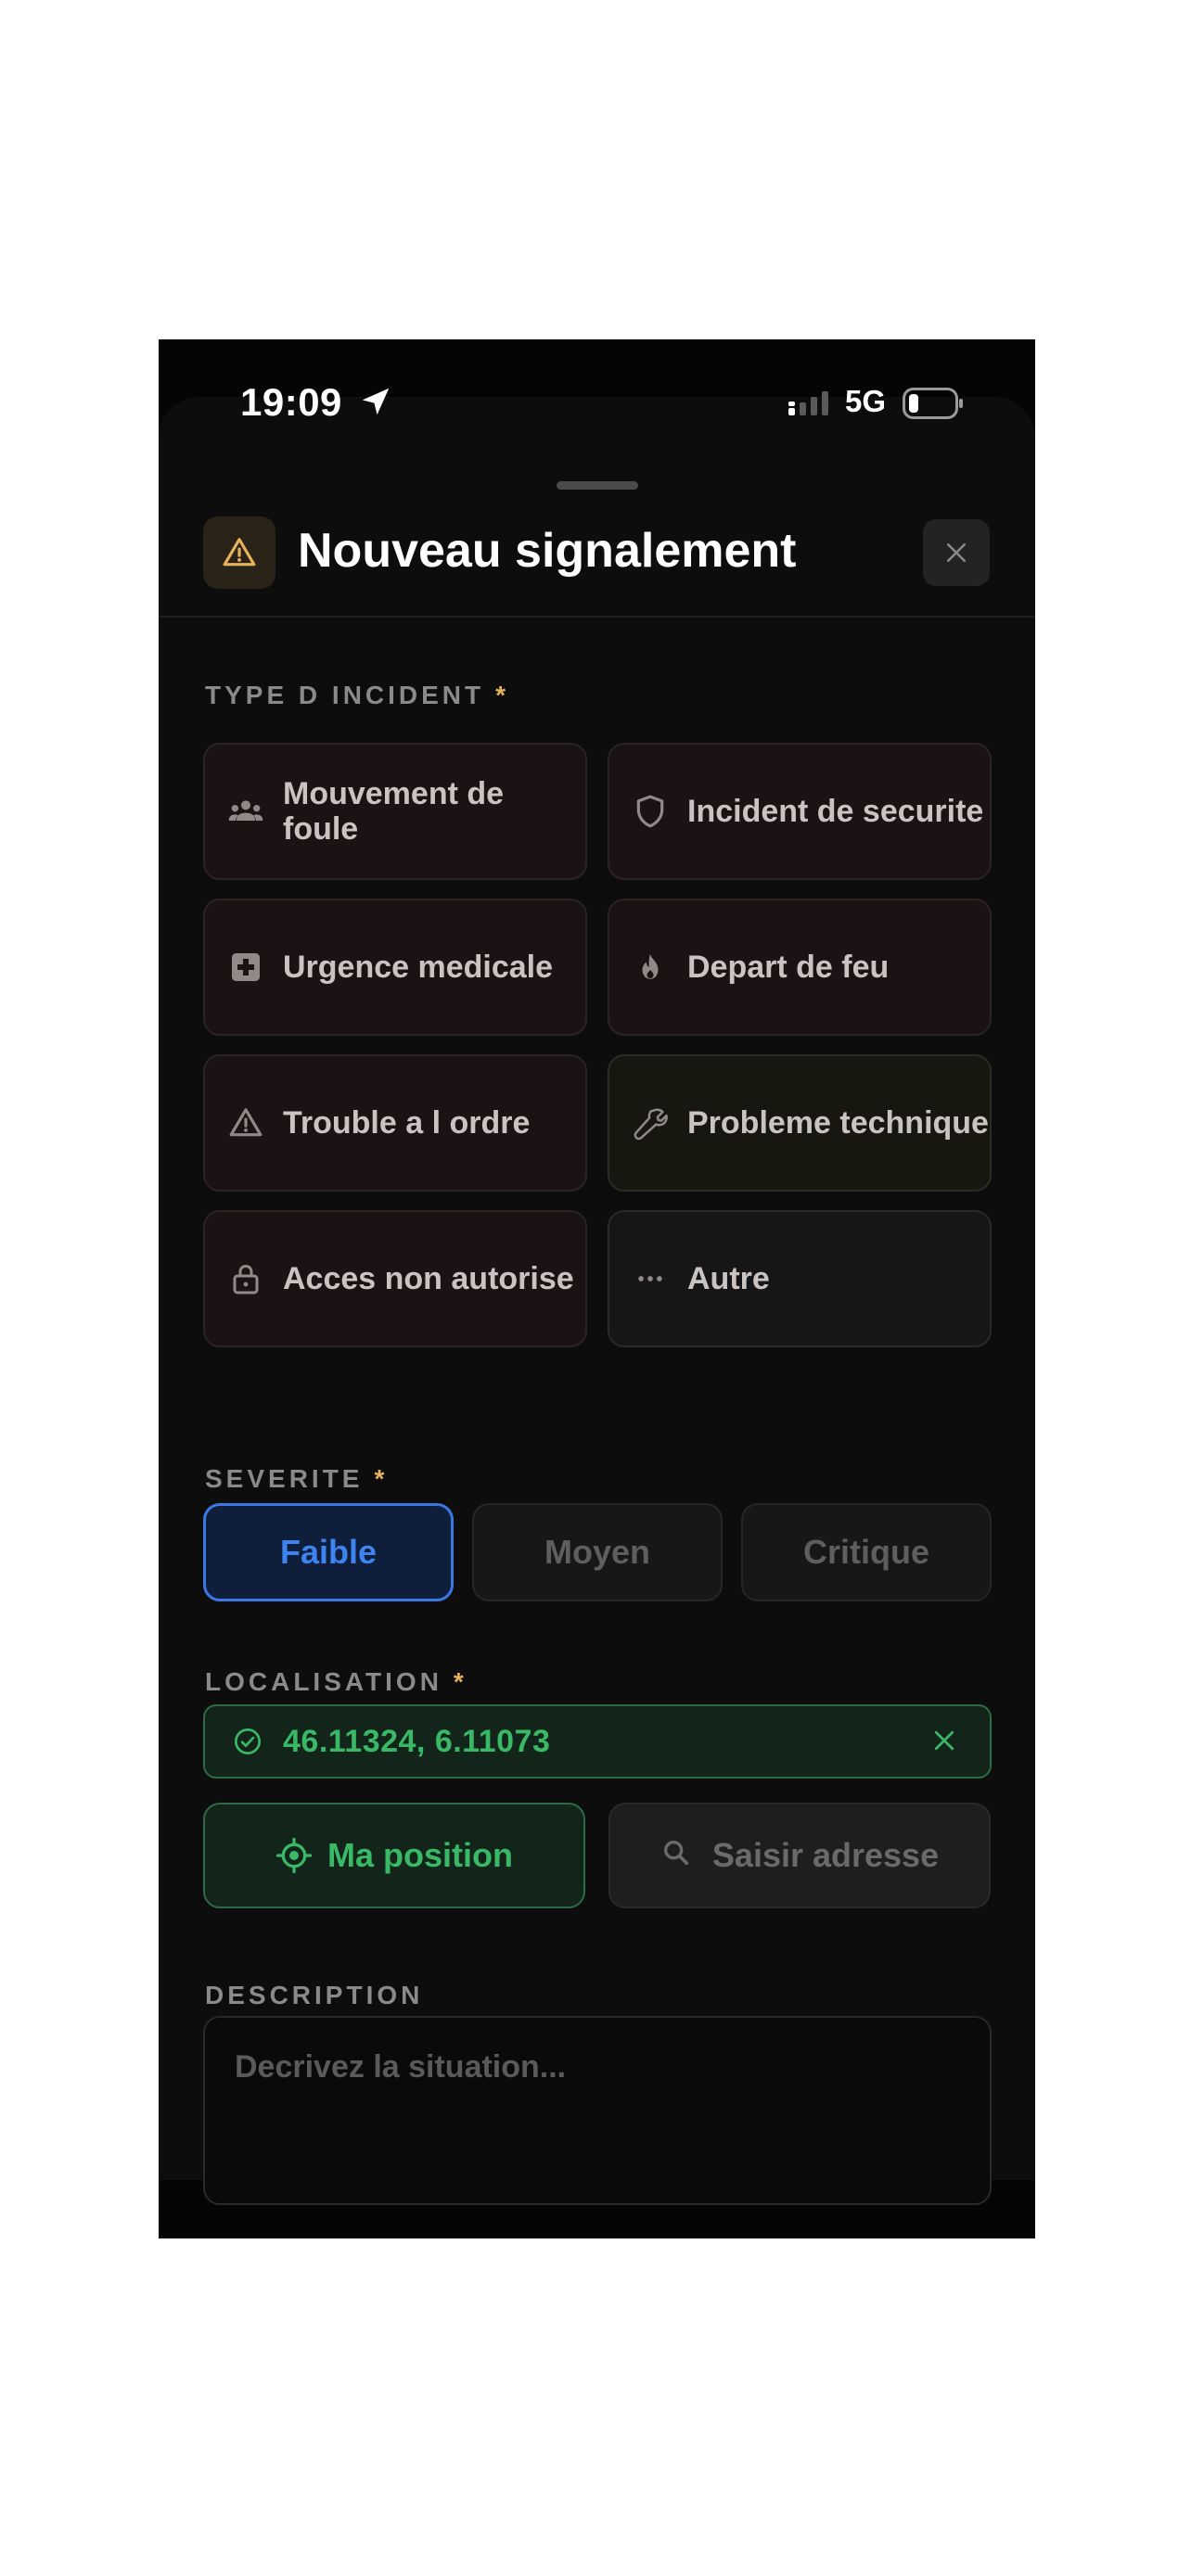  Describe the element at coordinates (597, 1741) in the screenshot. I see `location-value-field: 46.11324, 6.11073` at that location.